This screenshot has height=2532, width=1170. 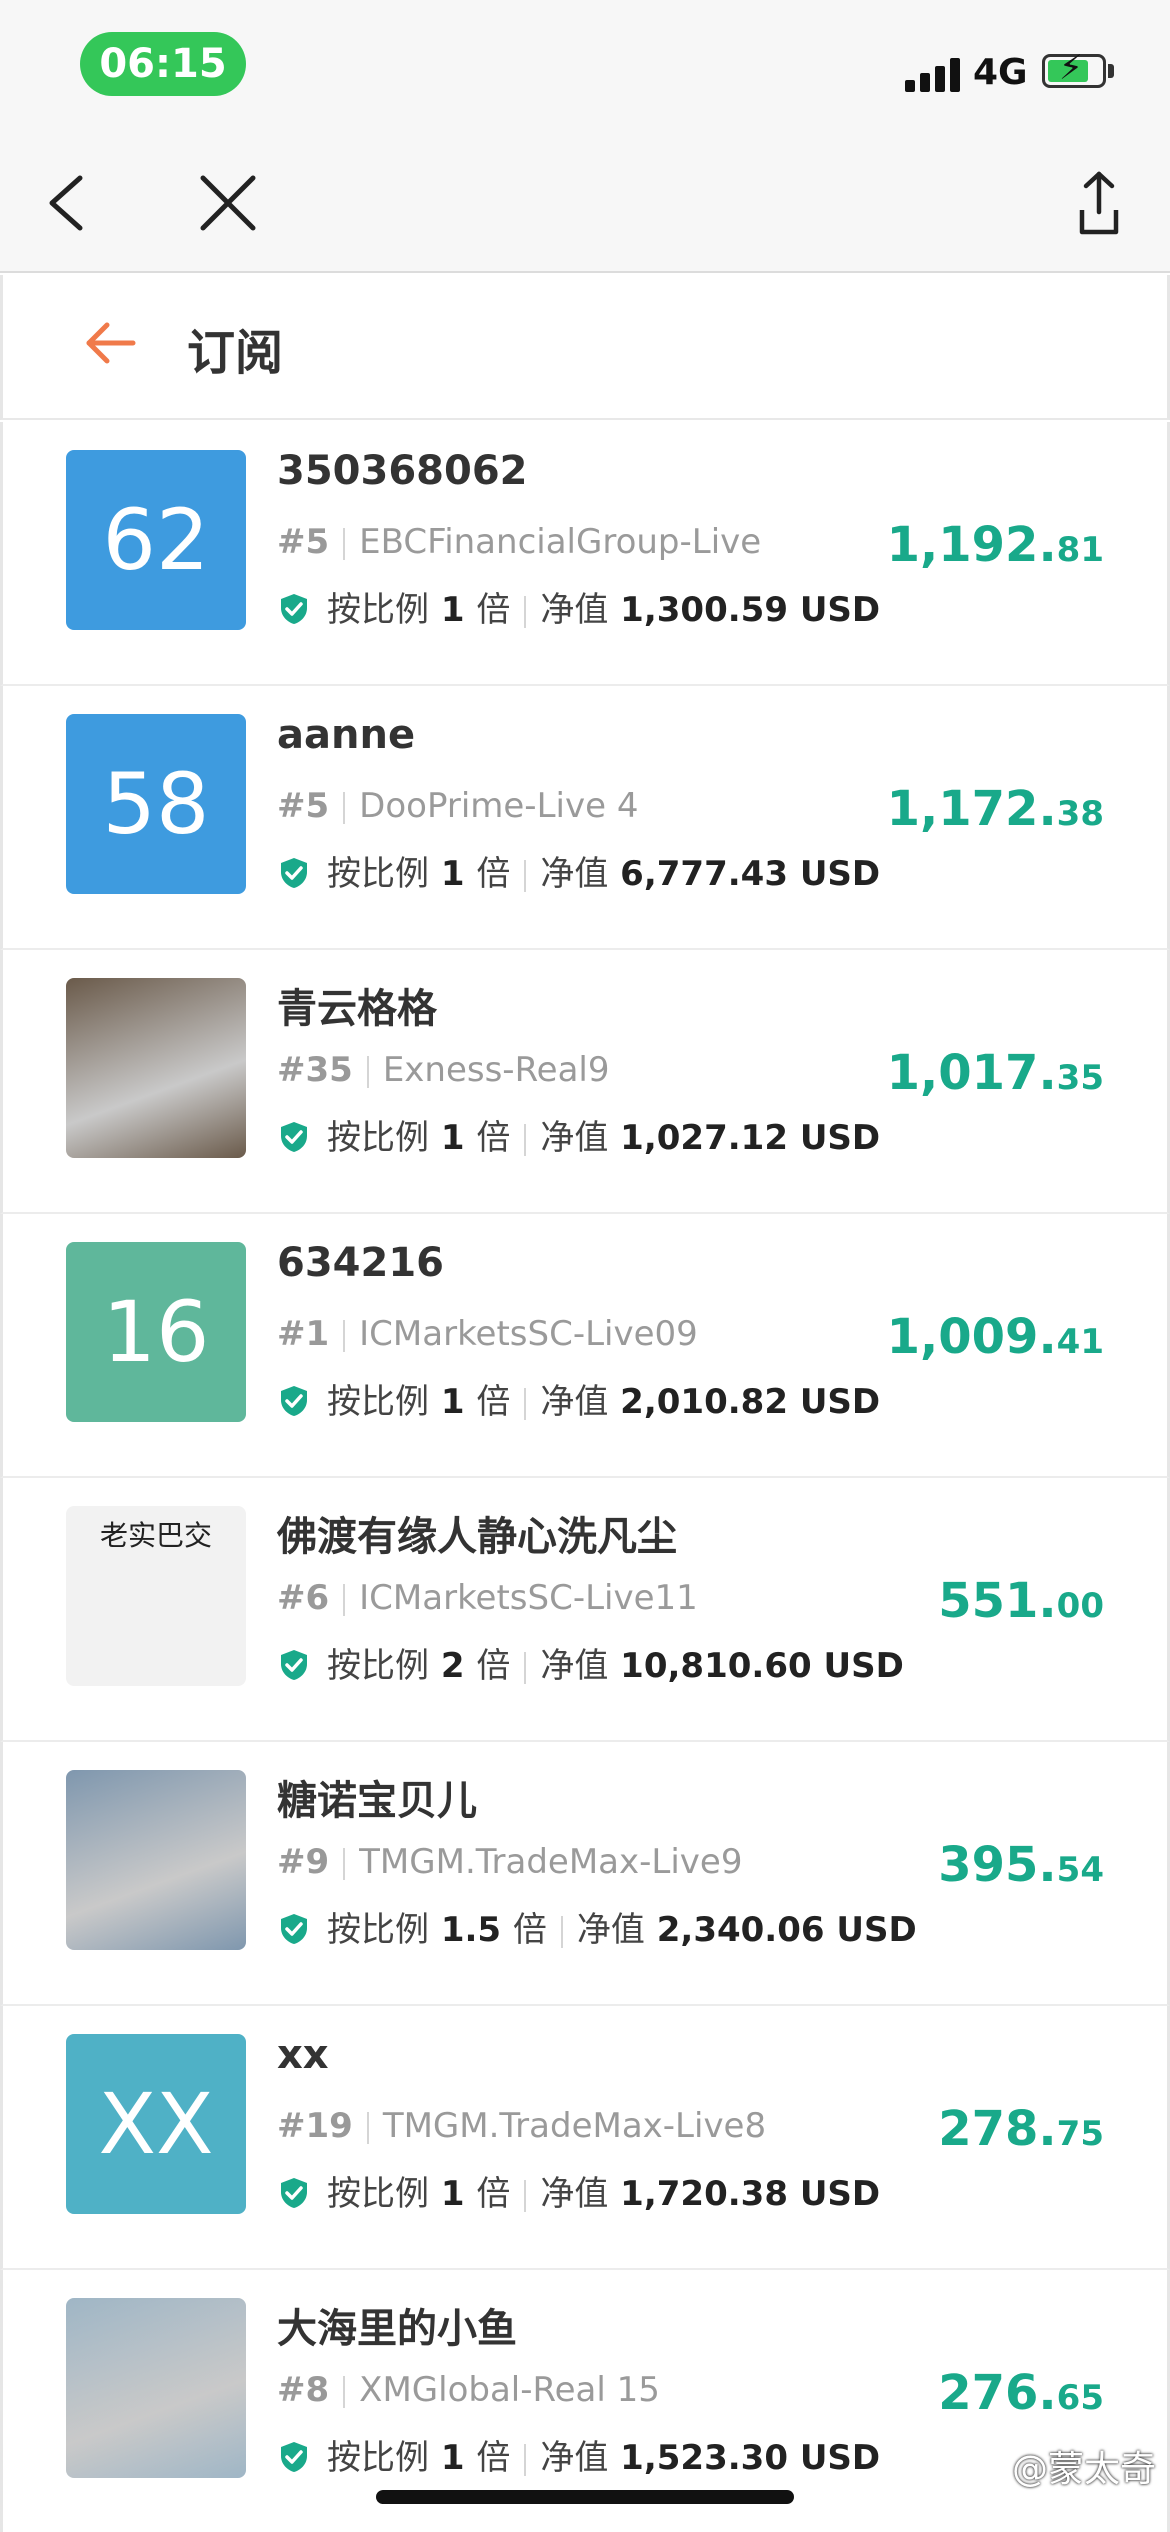 I want to click on profit-int: 1,192., so click(x=971, y=545).